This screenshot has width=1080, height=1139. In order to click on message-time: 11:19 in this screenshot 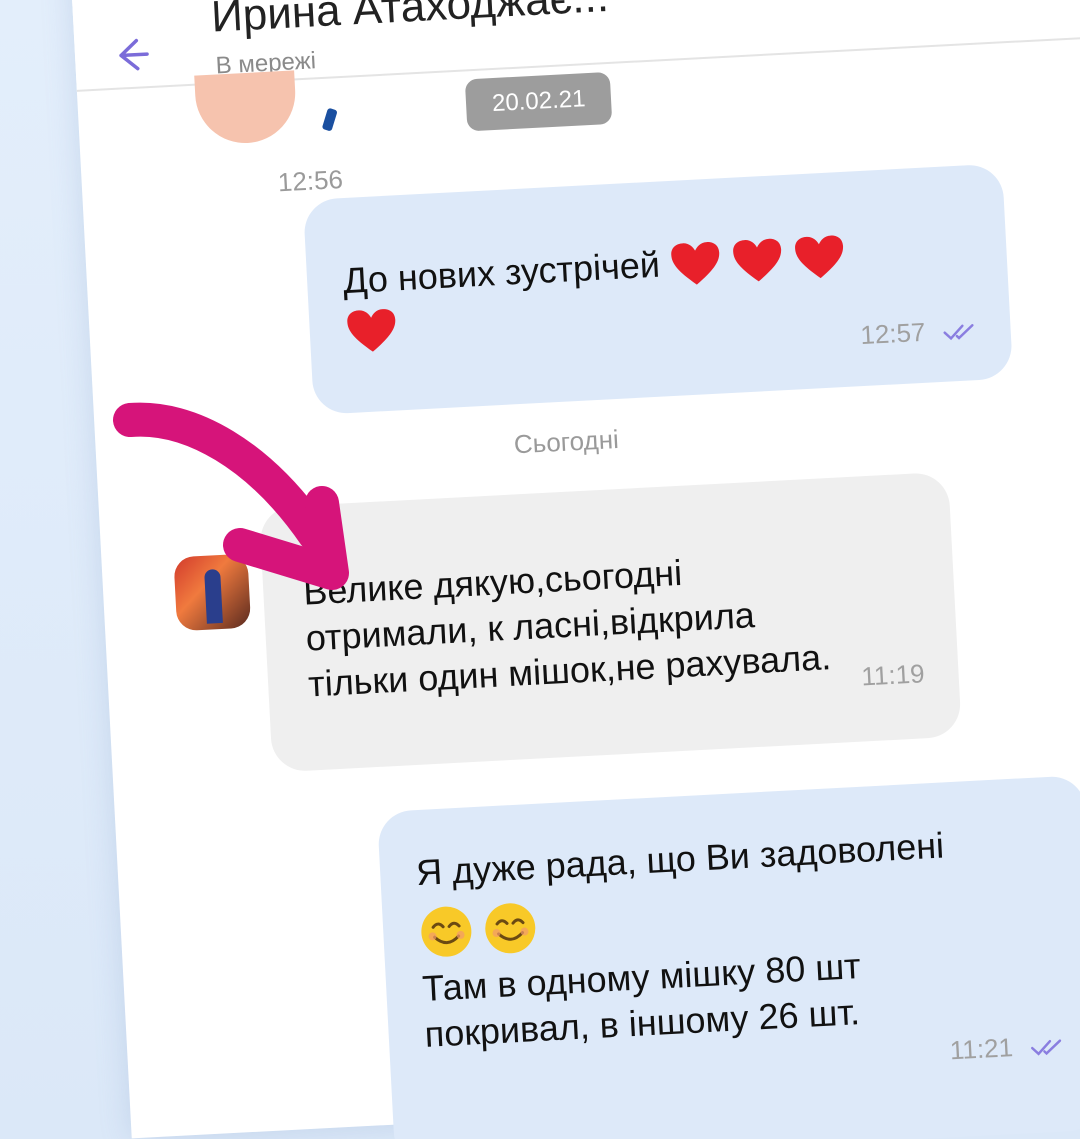, I will do `click(893, 675)`.